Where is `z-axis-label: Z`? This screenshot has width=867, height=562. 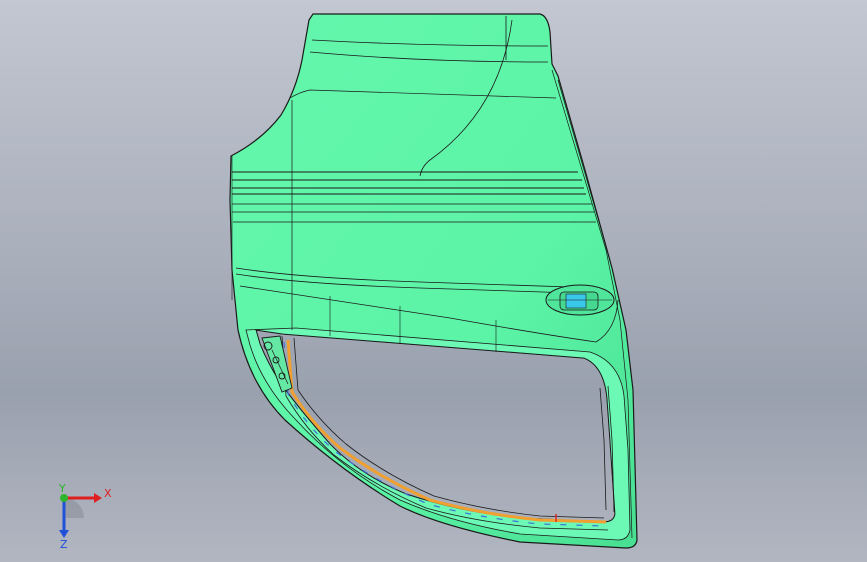 z-axis-label: Z is located at coordinates (64, 544).